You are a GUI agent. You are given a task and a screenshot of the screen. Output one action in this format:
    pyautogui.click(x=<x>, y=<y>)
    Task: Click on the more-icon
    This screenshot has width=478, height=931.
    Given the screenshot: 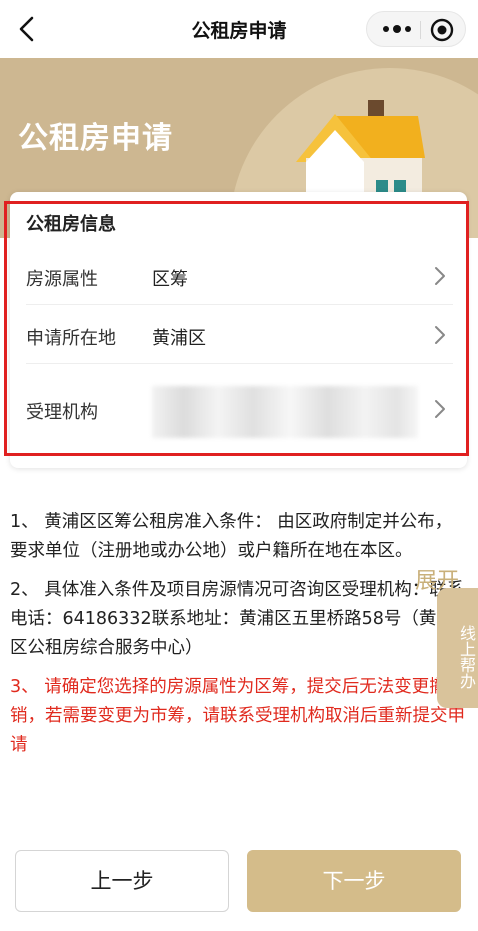 What is the action you would take?
    pyautogui.click(x=397, y=29)
    